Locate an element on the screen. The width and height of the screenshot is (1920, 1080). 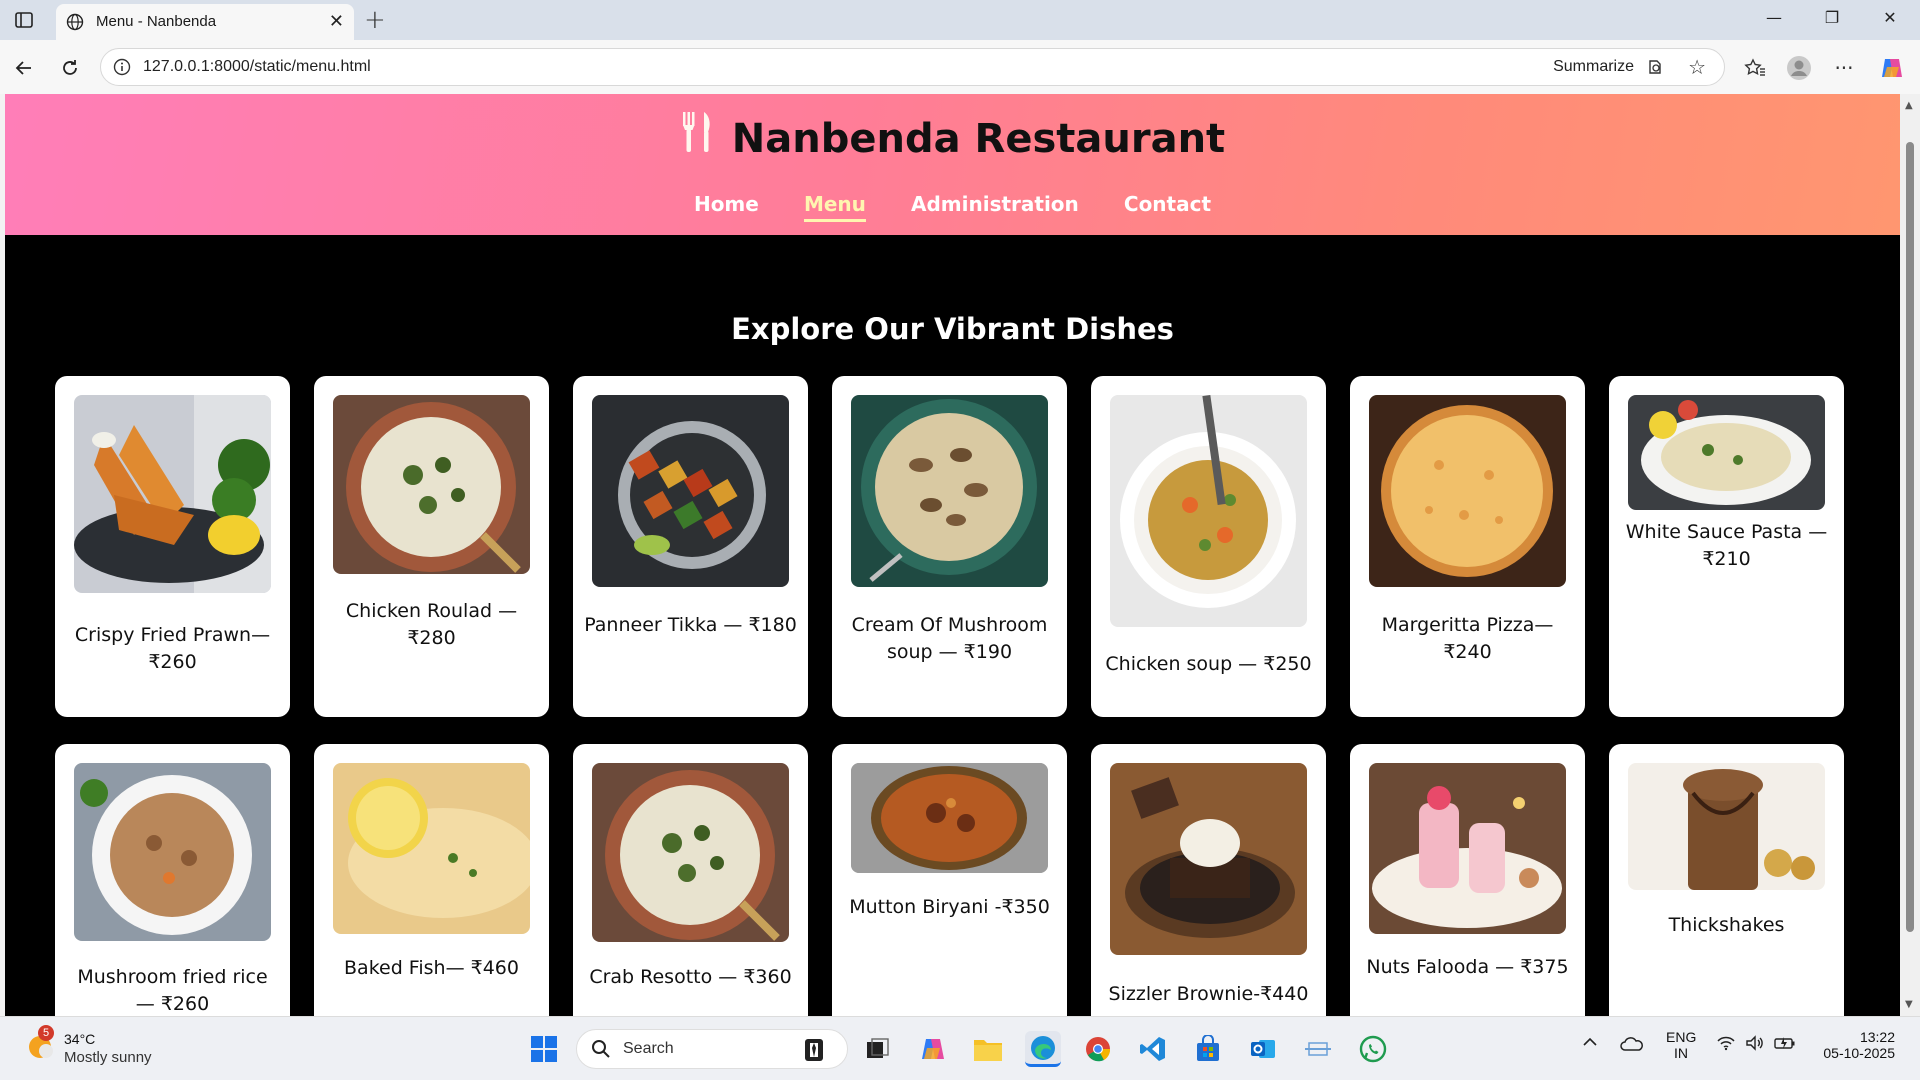
tab-title: Menu - Nanbenda is located at coordinates (156, 21).